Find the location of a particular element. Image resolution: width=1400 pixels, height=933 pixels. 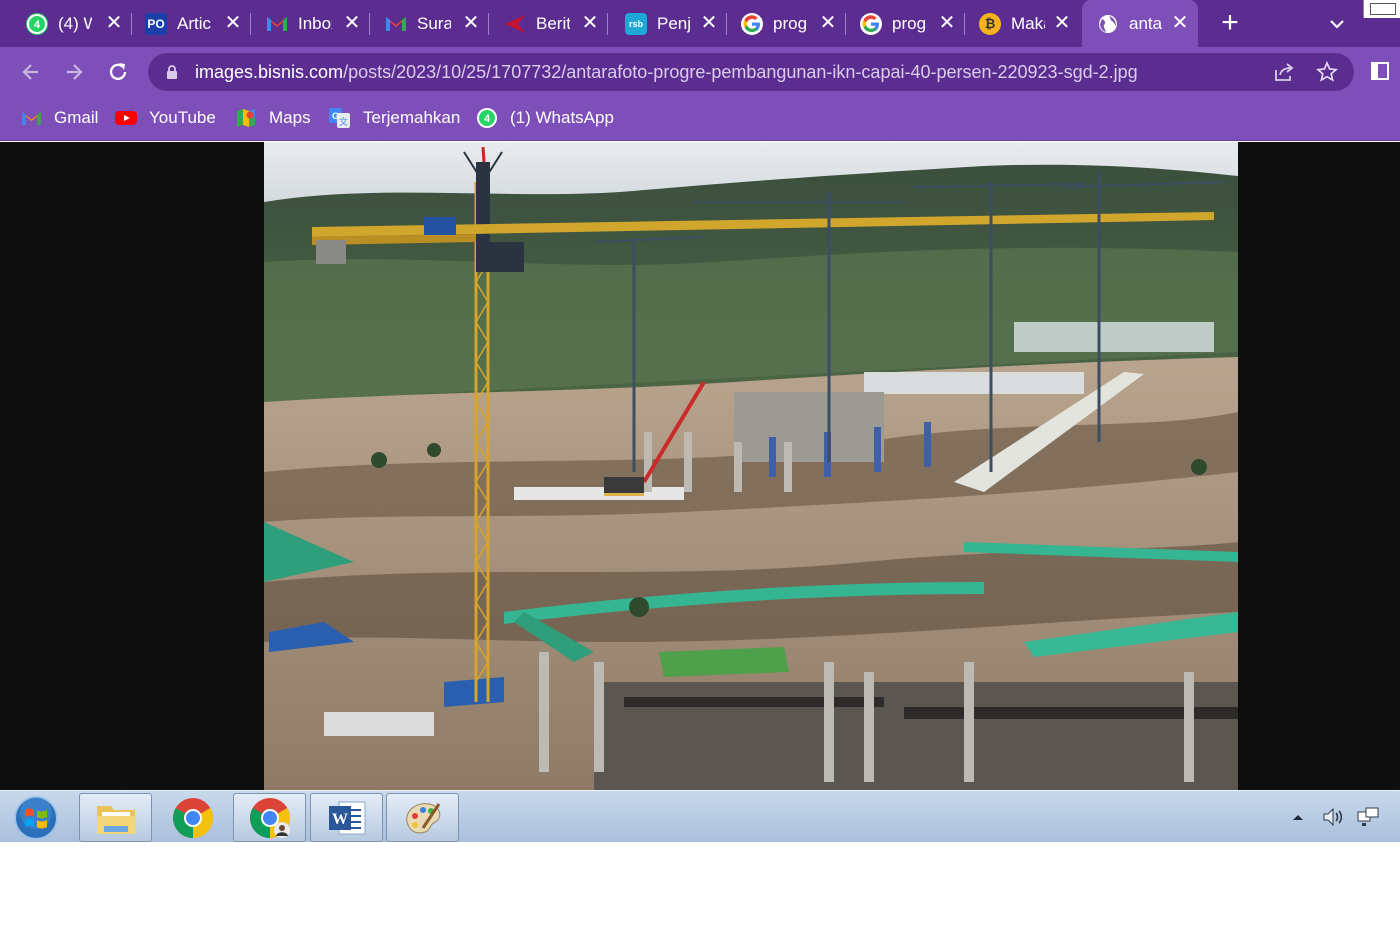

tab-title: Makalah is located at coordinates (1028, 23).